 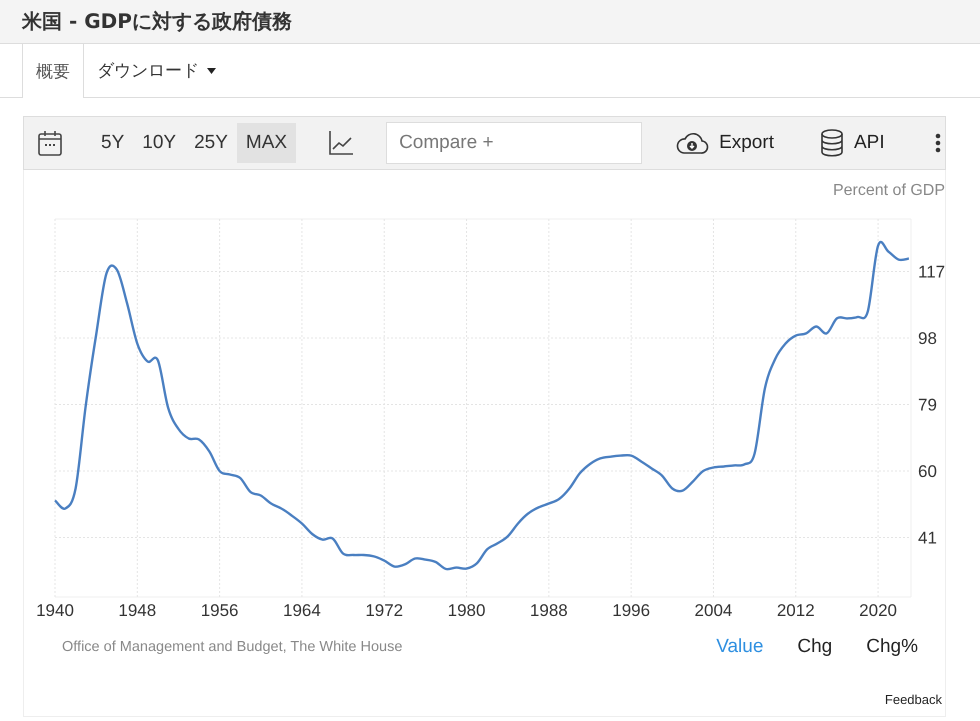 I want to click on tab: 概要, so click(x=53, y=71).